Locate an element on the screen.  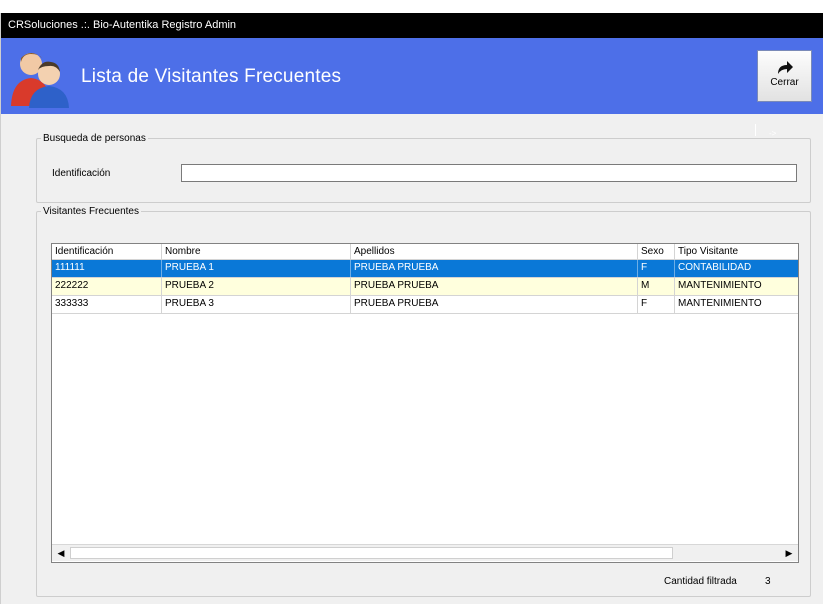
column-header-nombre: Nombre is located at coordinates (256, 251).